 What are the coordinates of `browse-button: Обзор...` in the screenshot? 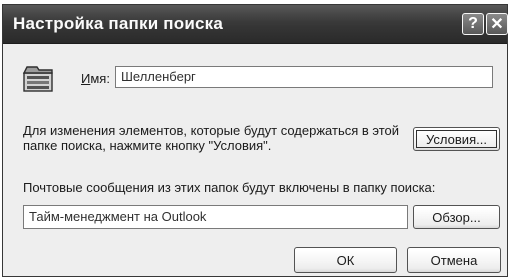 It's located at (456, 217).